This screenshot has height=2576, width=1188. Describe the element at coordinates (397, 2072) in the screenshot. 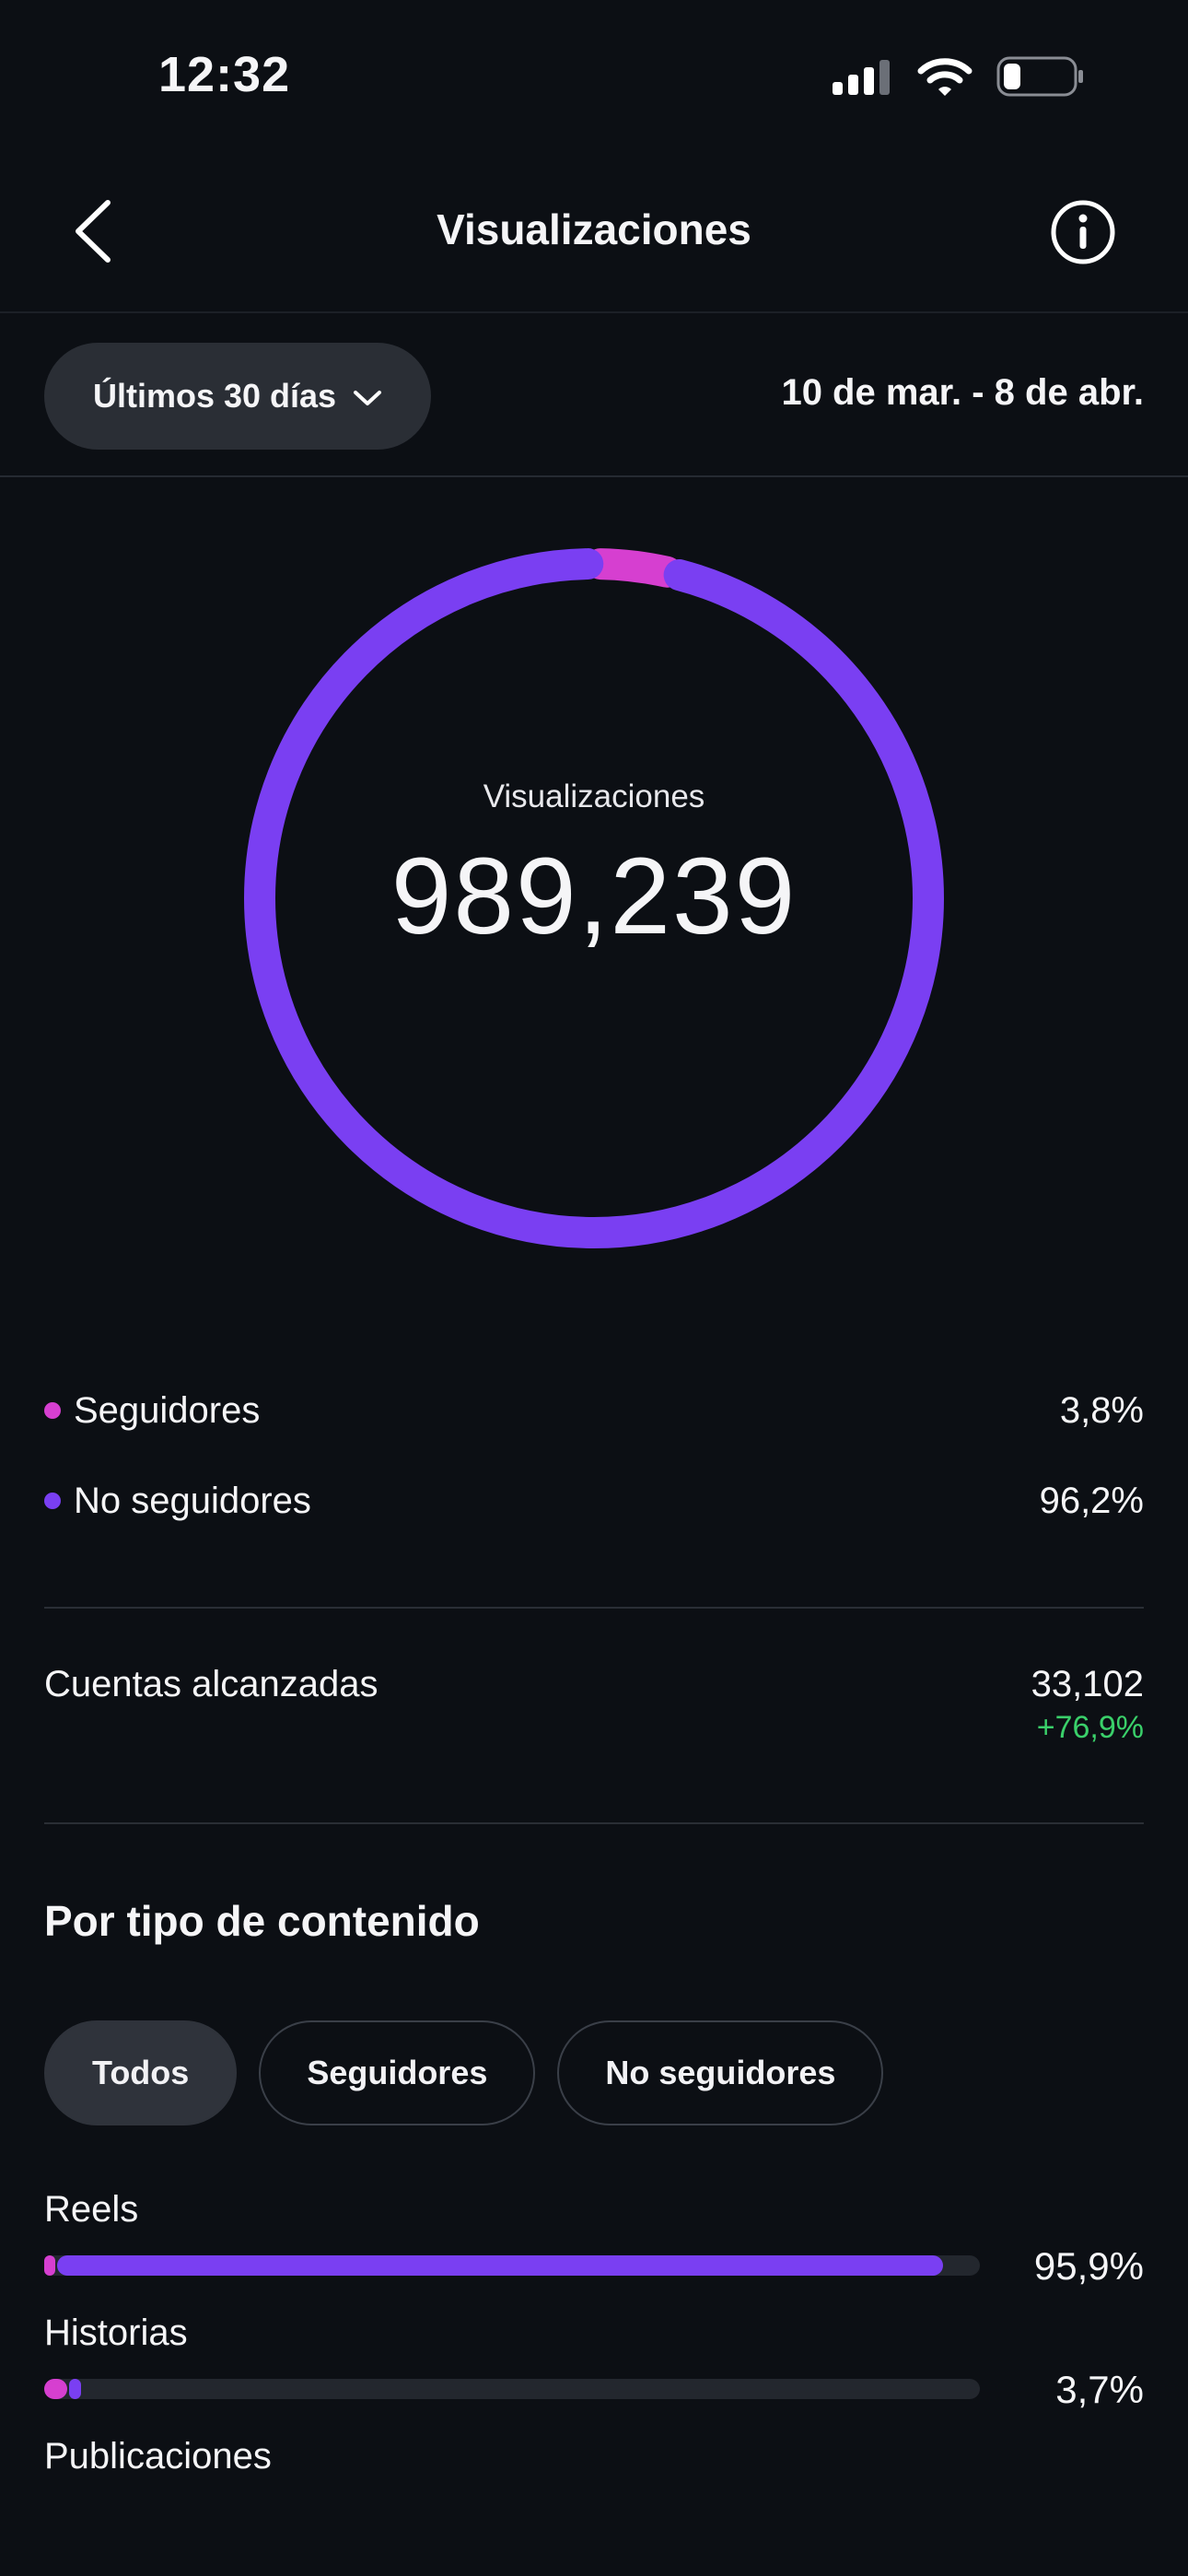

I see `chip-followers: Seguidores` at that location.